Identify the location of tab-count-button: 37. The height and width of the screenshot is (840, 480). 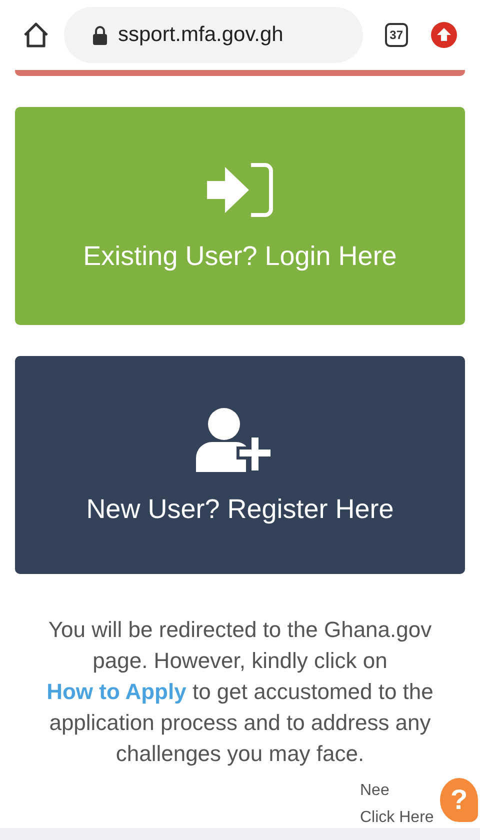
(396, 35).